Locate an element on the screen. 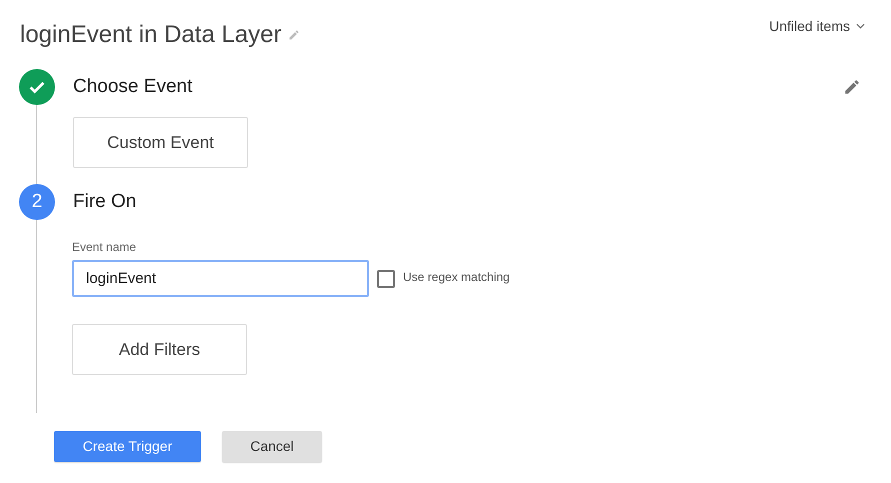  step-title: Fire On is located at coordinates (105, 202).